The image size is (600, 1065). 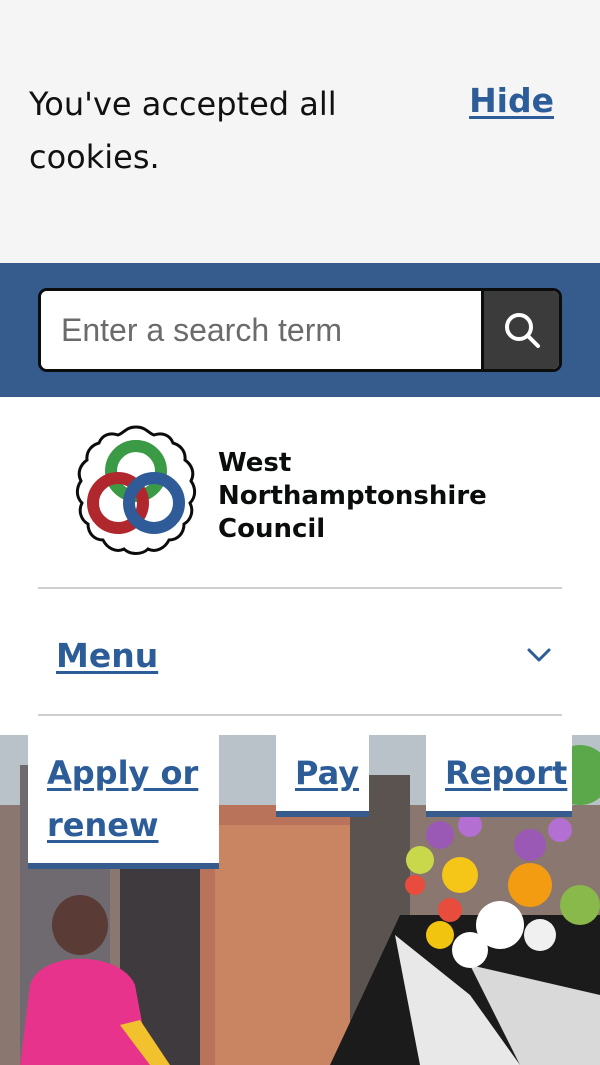 I want to click on divider-bottom, so click(x=300, y=715).